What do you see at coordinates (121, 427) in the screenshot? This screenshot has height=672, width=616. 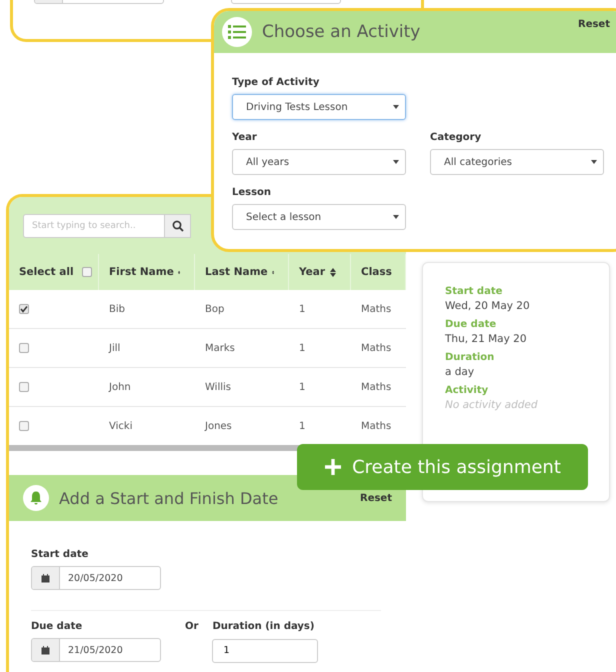 I see `table-cell-text: Vicki` at bounding box center [121, 427].